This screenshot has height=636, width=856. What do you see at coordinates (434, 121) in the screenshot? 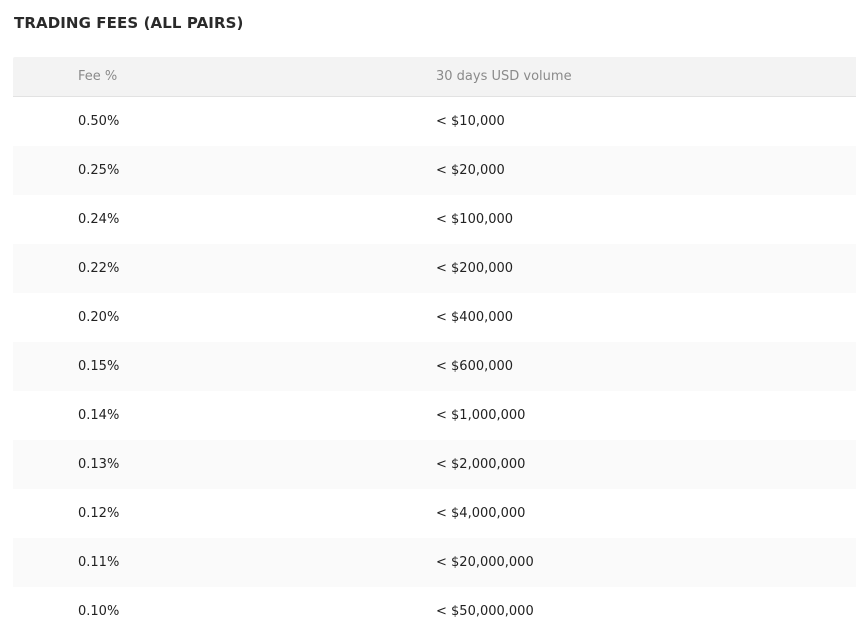
I see `table-row: 0.50% < $10,000` at bounding box center [434, 121].